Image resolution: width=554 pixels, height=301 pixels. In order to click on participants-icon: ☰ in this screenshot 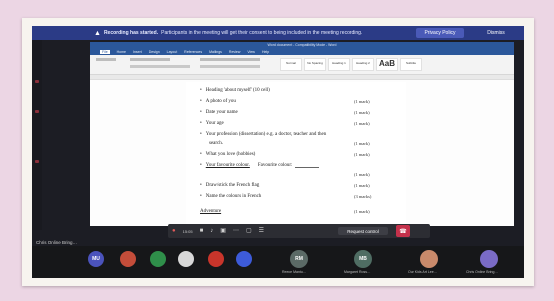, I will do `click(261, 231)`.